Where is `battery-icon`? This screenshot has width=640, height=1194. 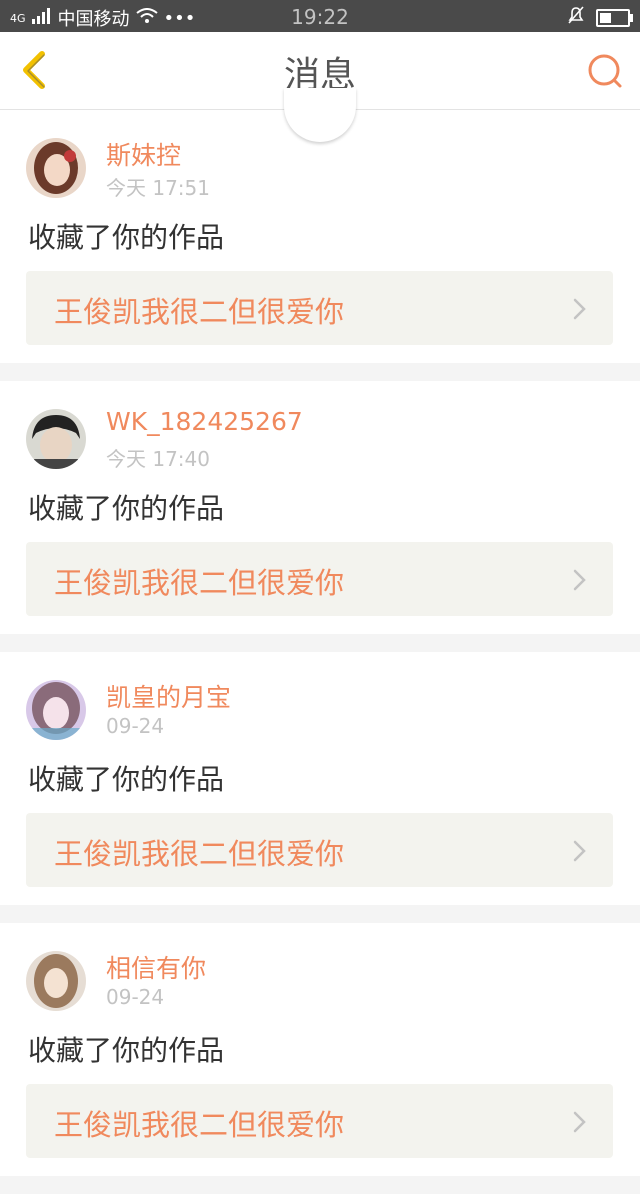
battery-icon is located at coordinates (614, 17).